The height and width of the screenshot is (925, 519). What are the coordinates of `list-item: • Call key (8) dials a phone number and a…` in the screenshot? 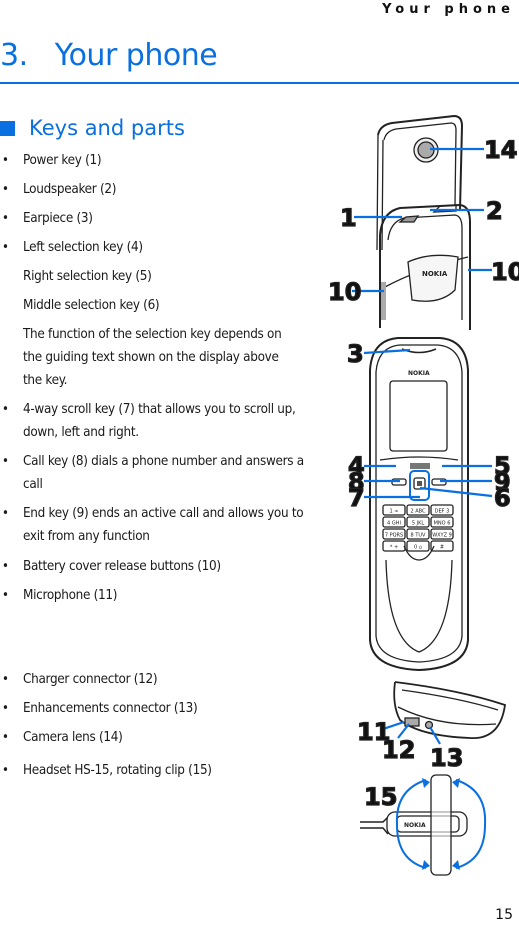 It's located at (162, 473).